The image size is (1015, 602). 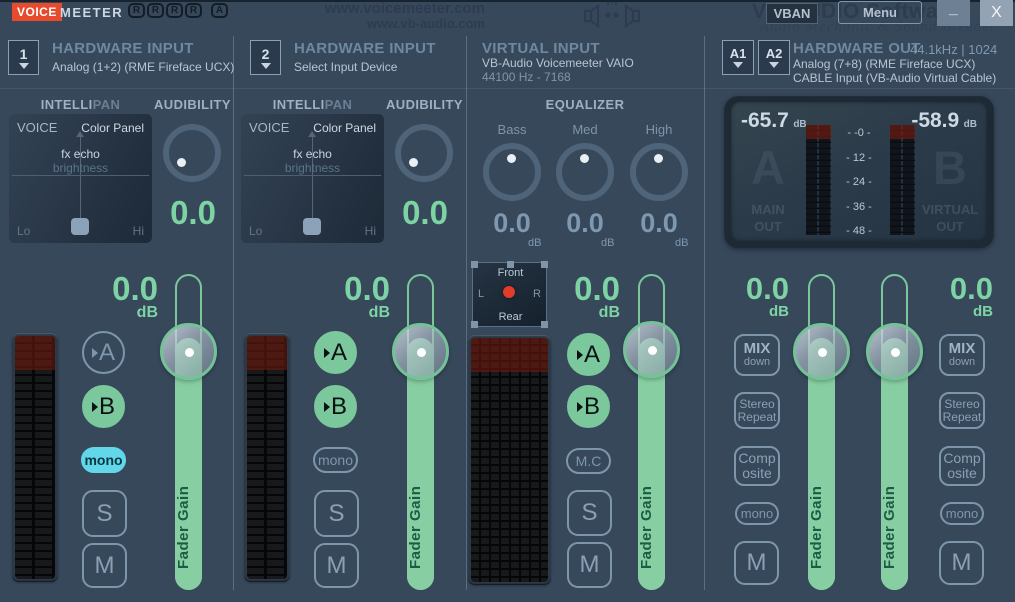 What do you see at coordinates (585, 172) in the screenshot?
I see `eq-med-knob` at bounding box center [585, 172].